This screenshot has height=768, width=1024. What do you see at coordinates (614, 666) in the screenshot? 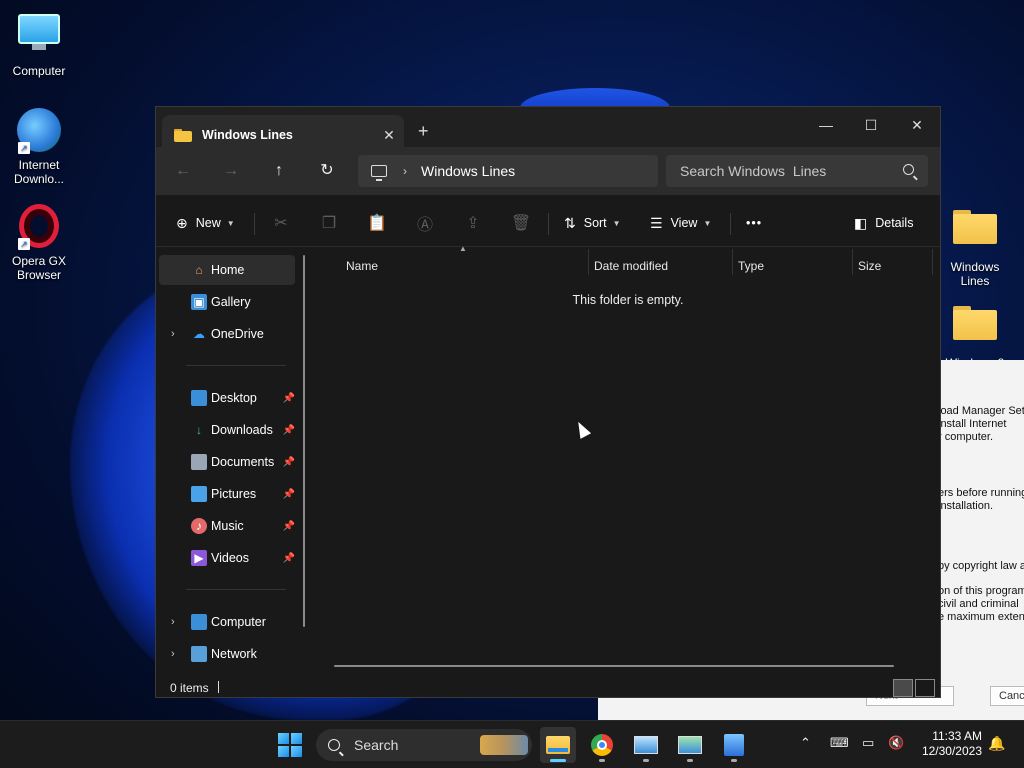
I see `horizontal-scrollbar` at bounding box center [614, 666].